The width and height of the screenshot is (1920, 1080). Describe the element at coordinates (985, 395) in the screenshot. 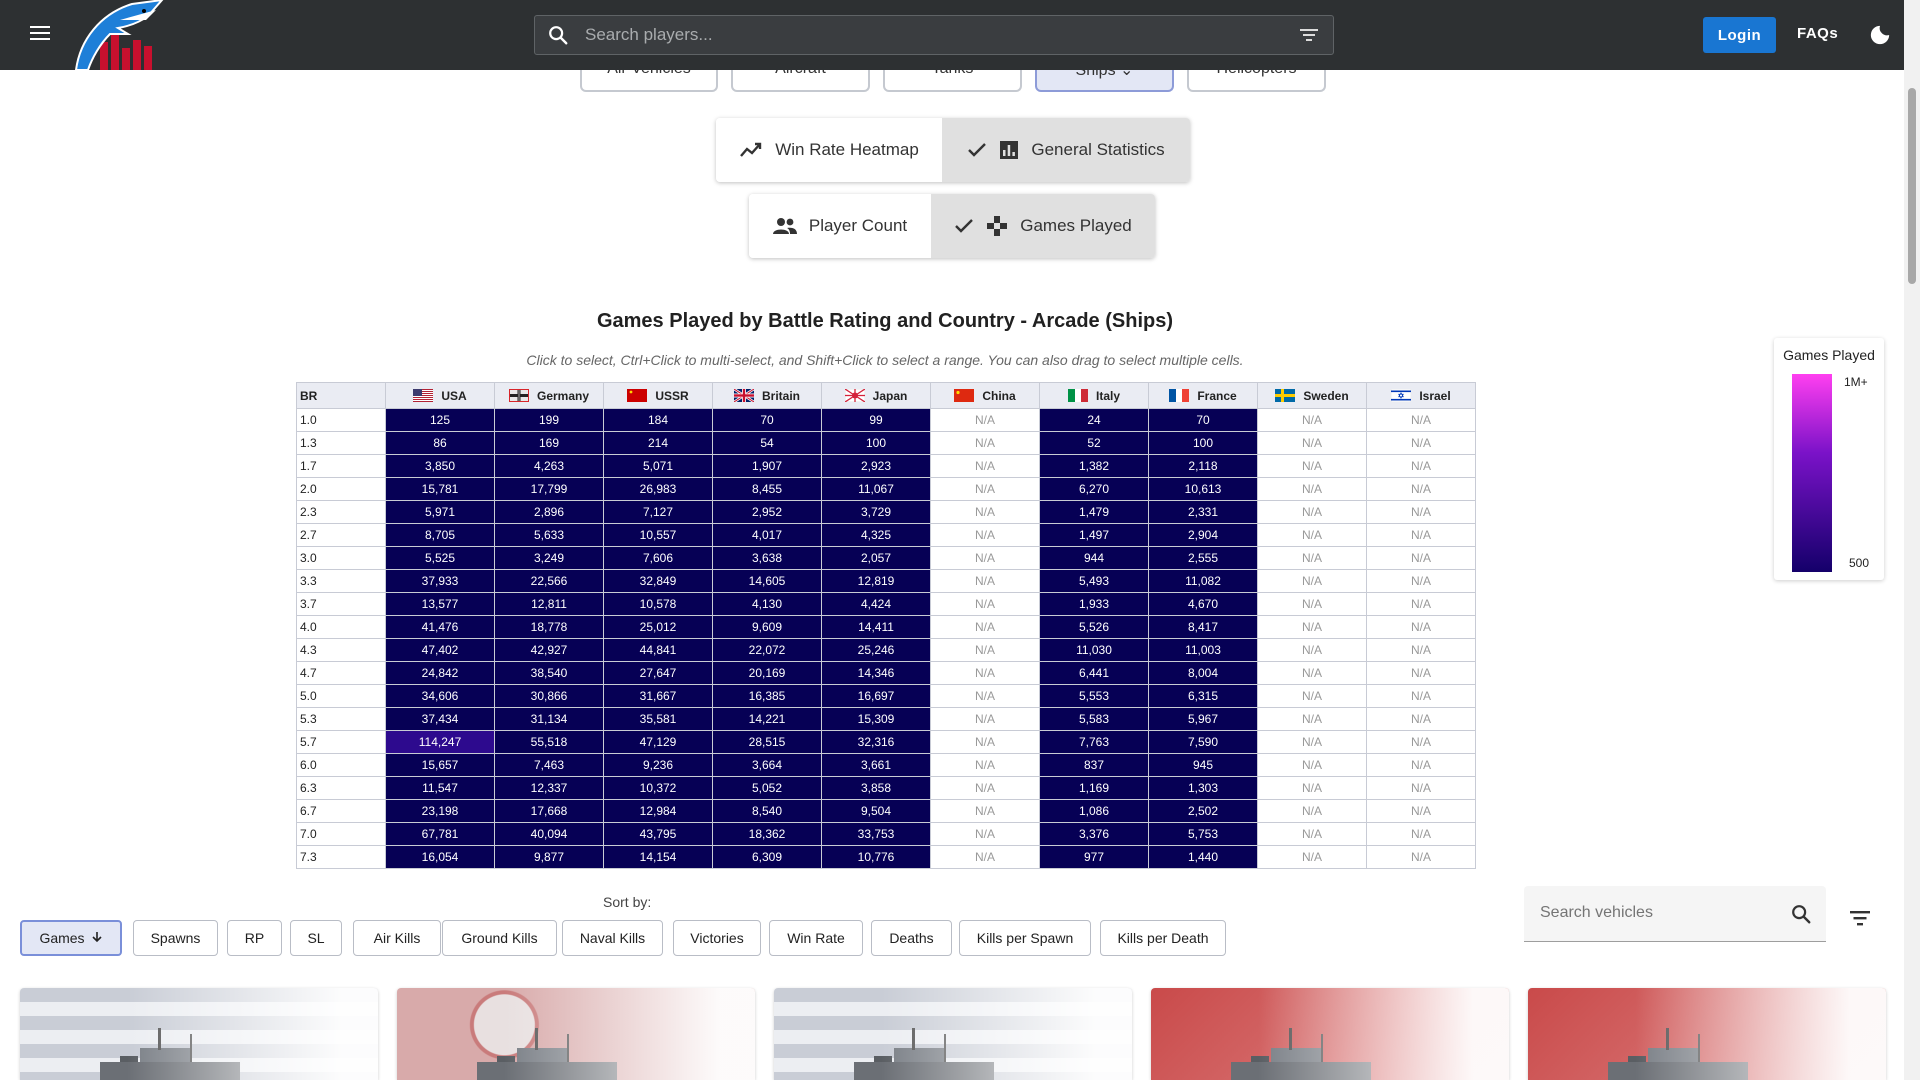

I see `column-header-china: China` at that location.